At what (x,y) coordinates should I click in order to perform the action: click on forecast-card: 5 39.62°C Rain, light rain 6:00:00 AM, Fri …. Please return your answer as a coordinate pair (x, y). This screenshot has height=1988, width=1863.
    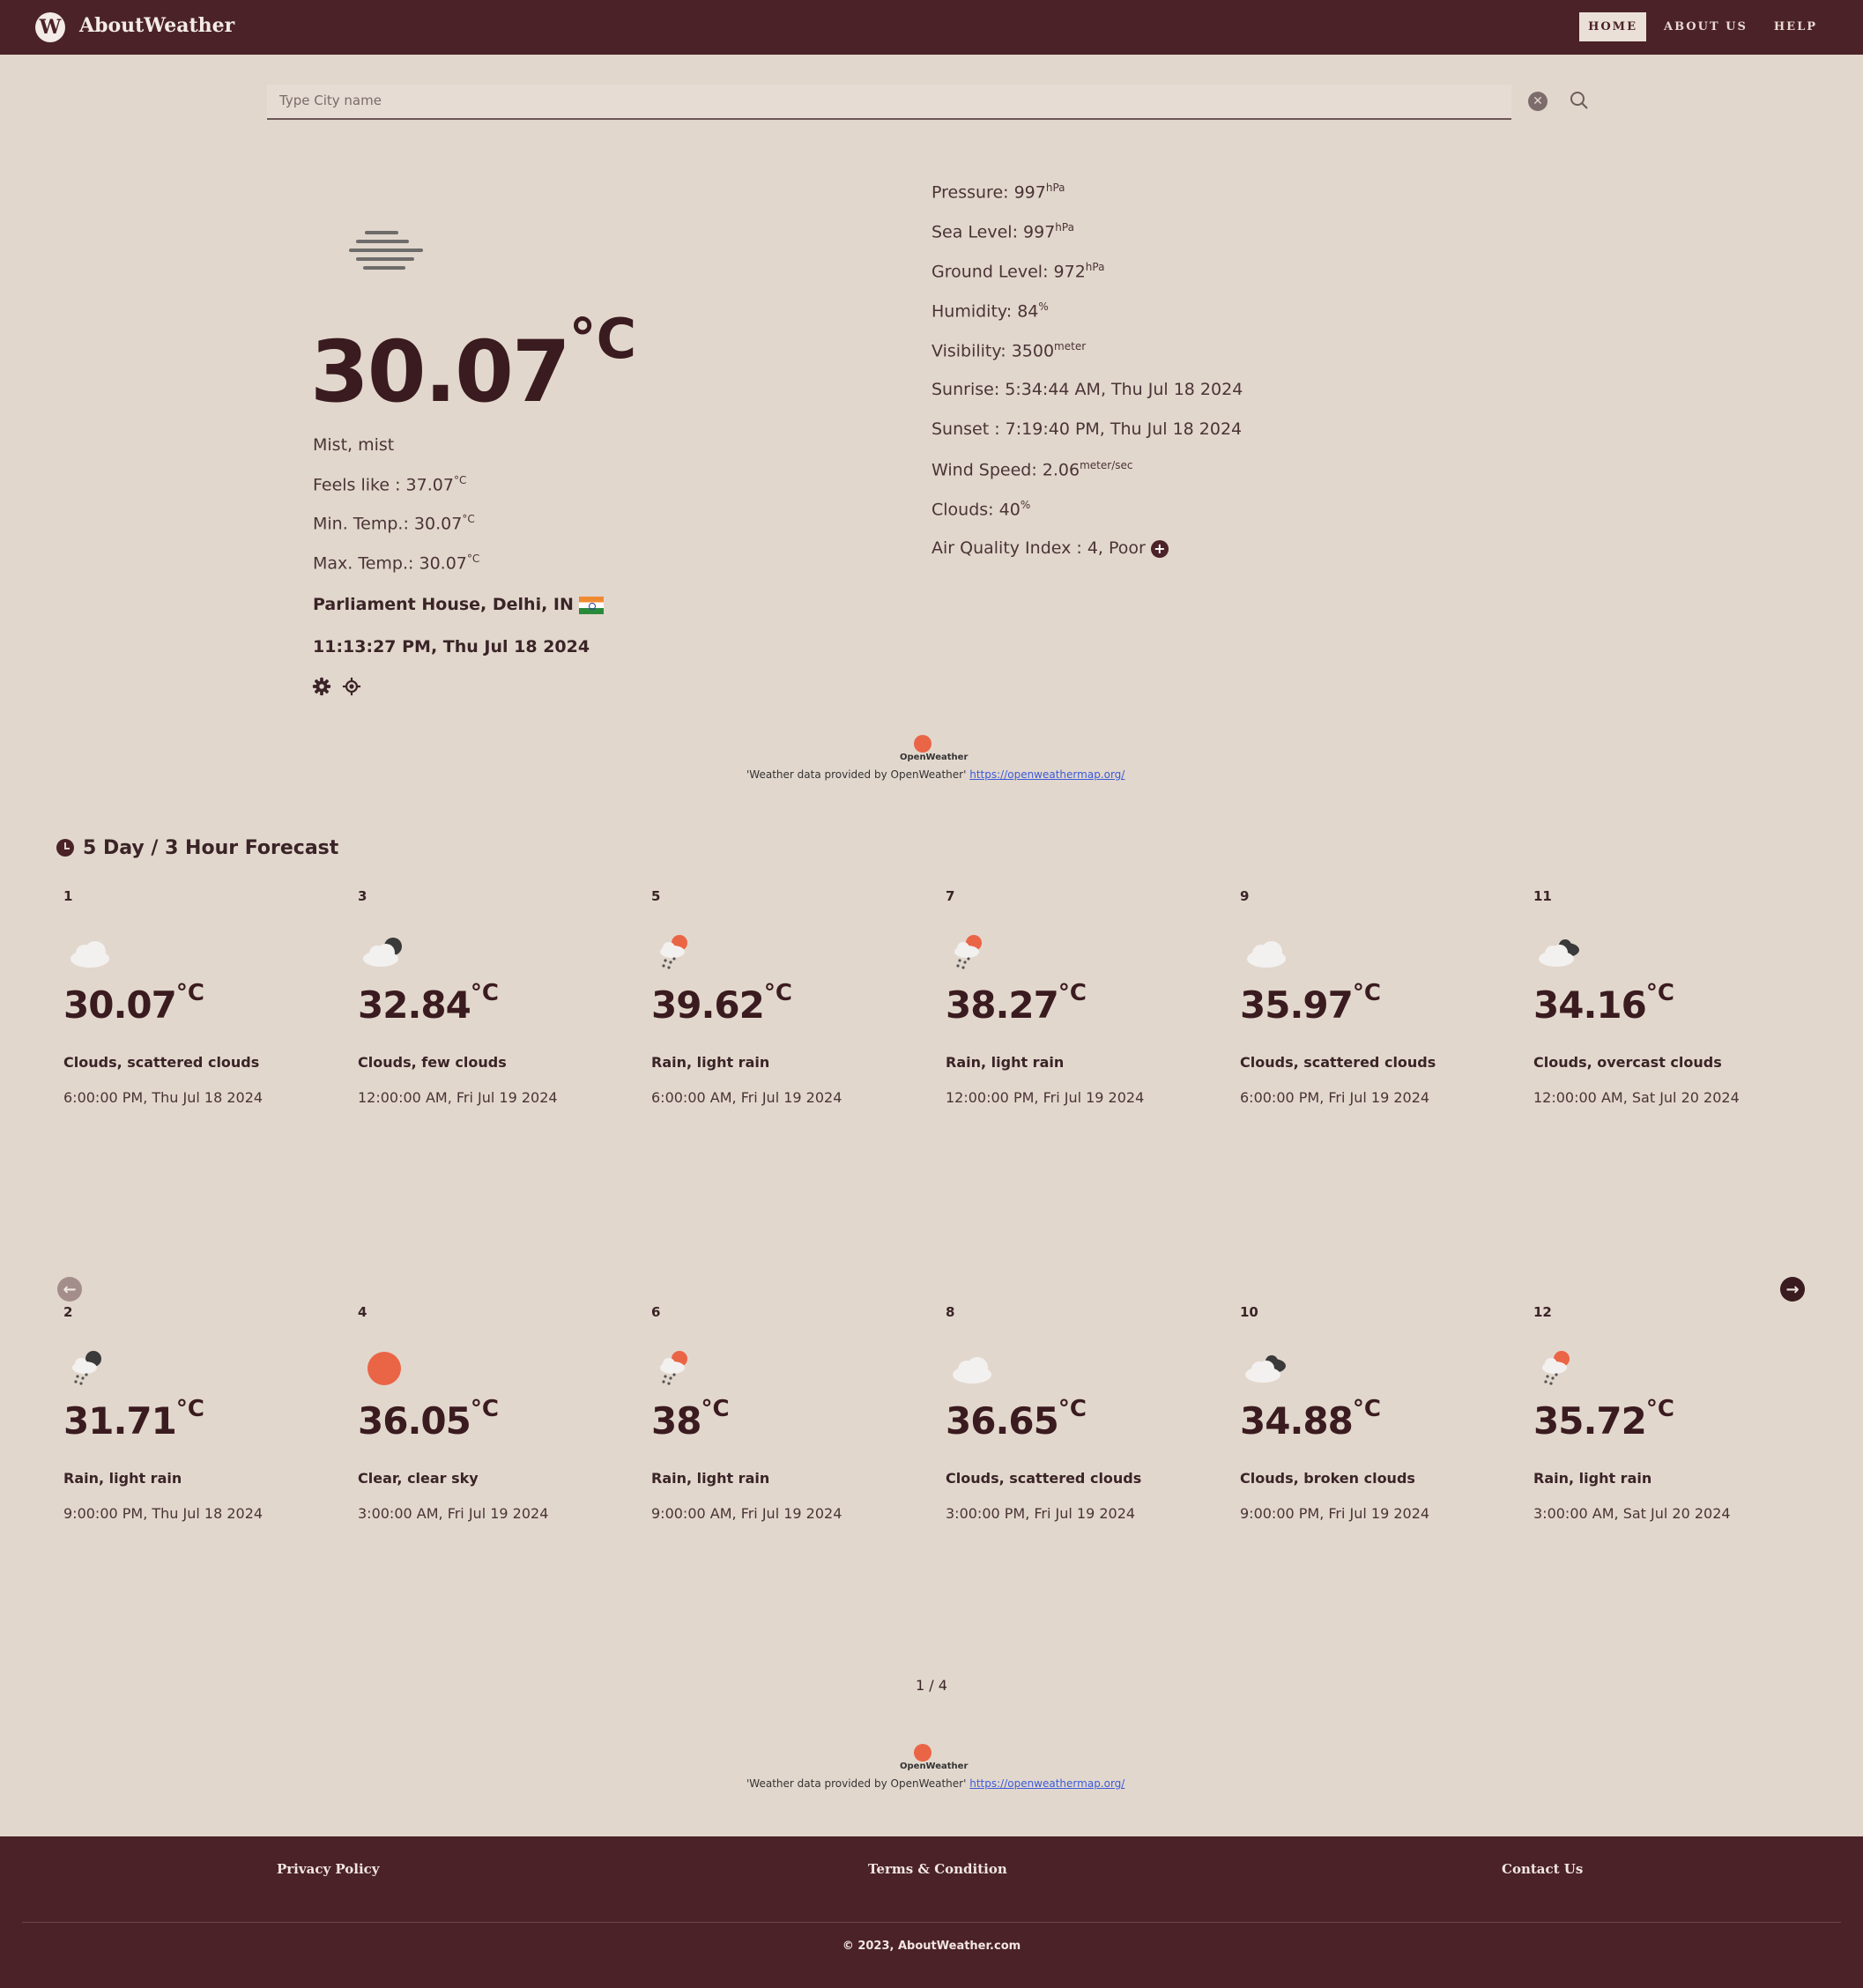
    Looking at the image, I should click on (785, 1003).